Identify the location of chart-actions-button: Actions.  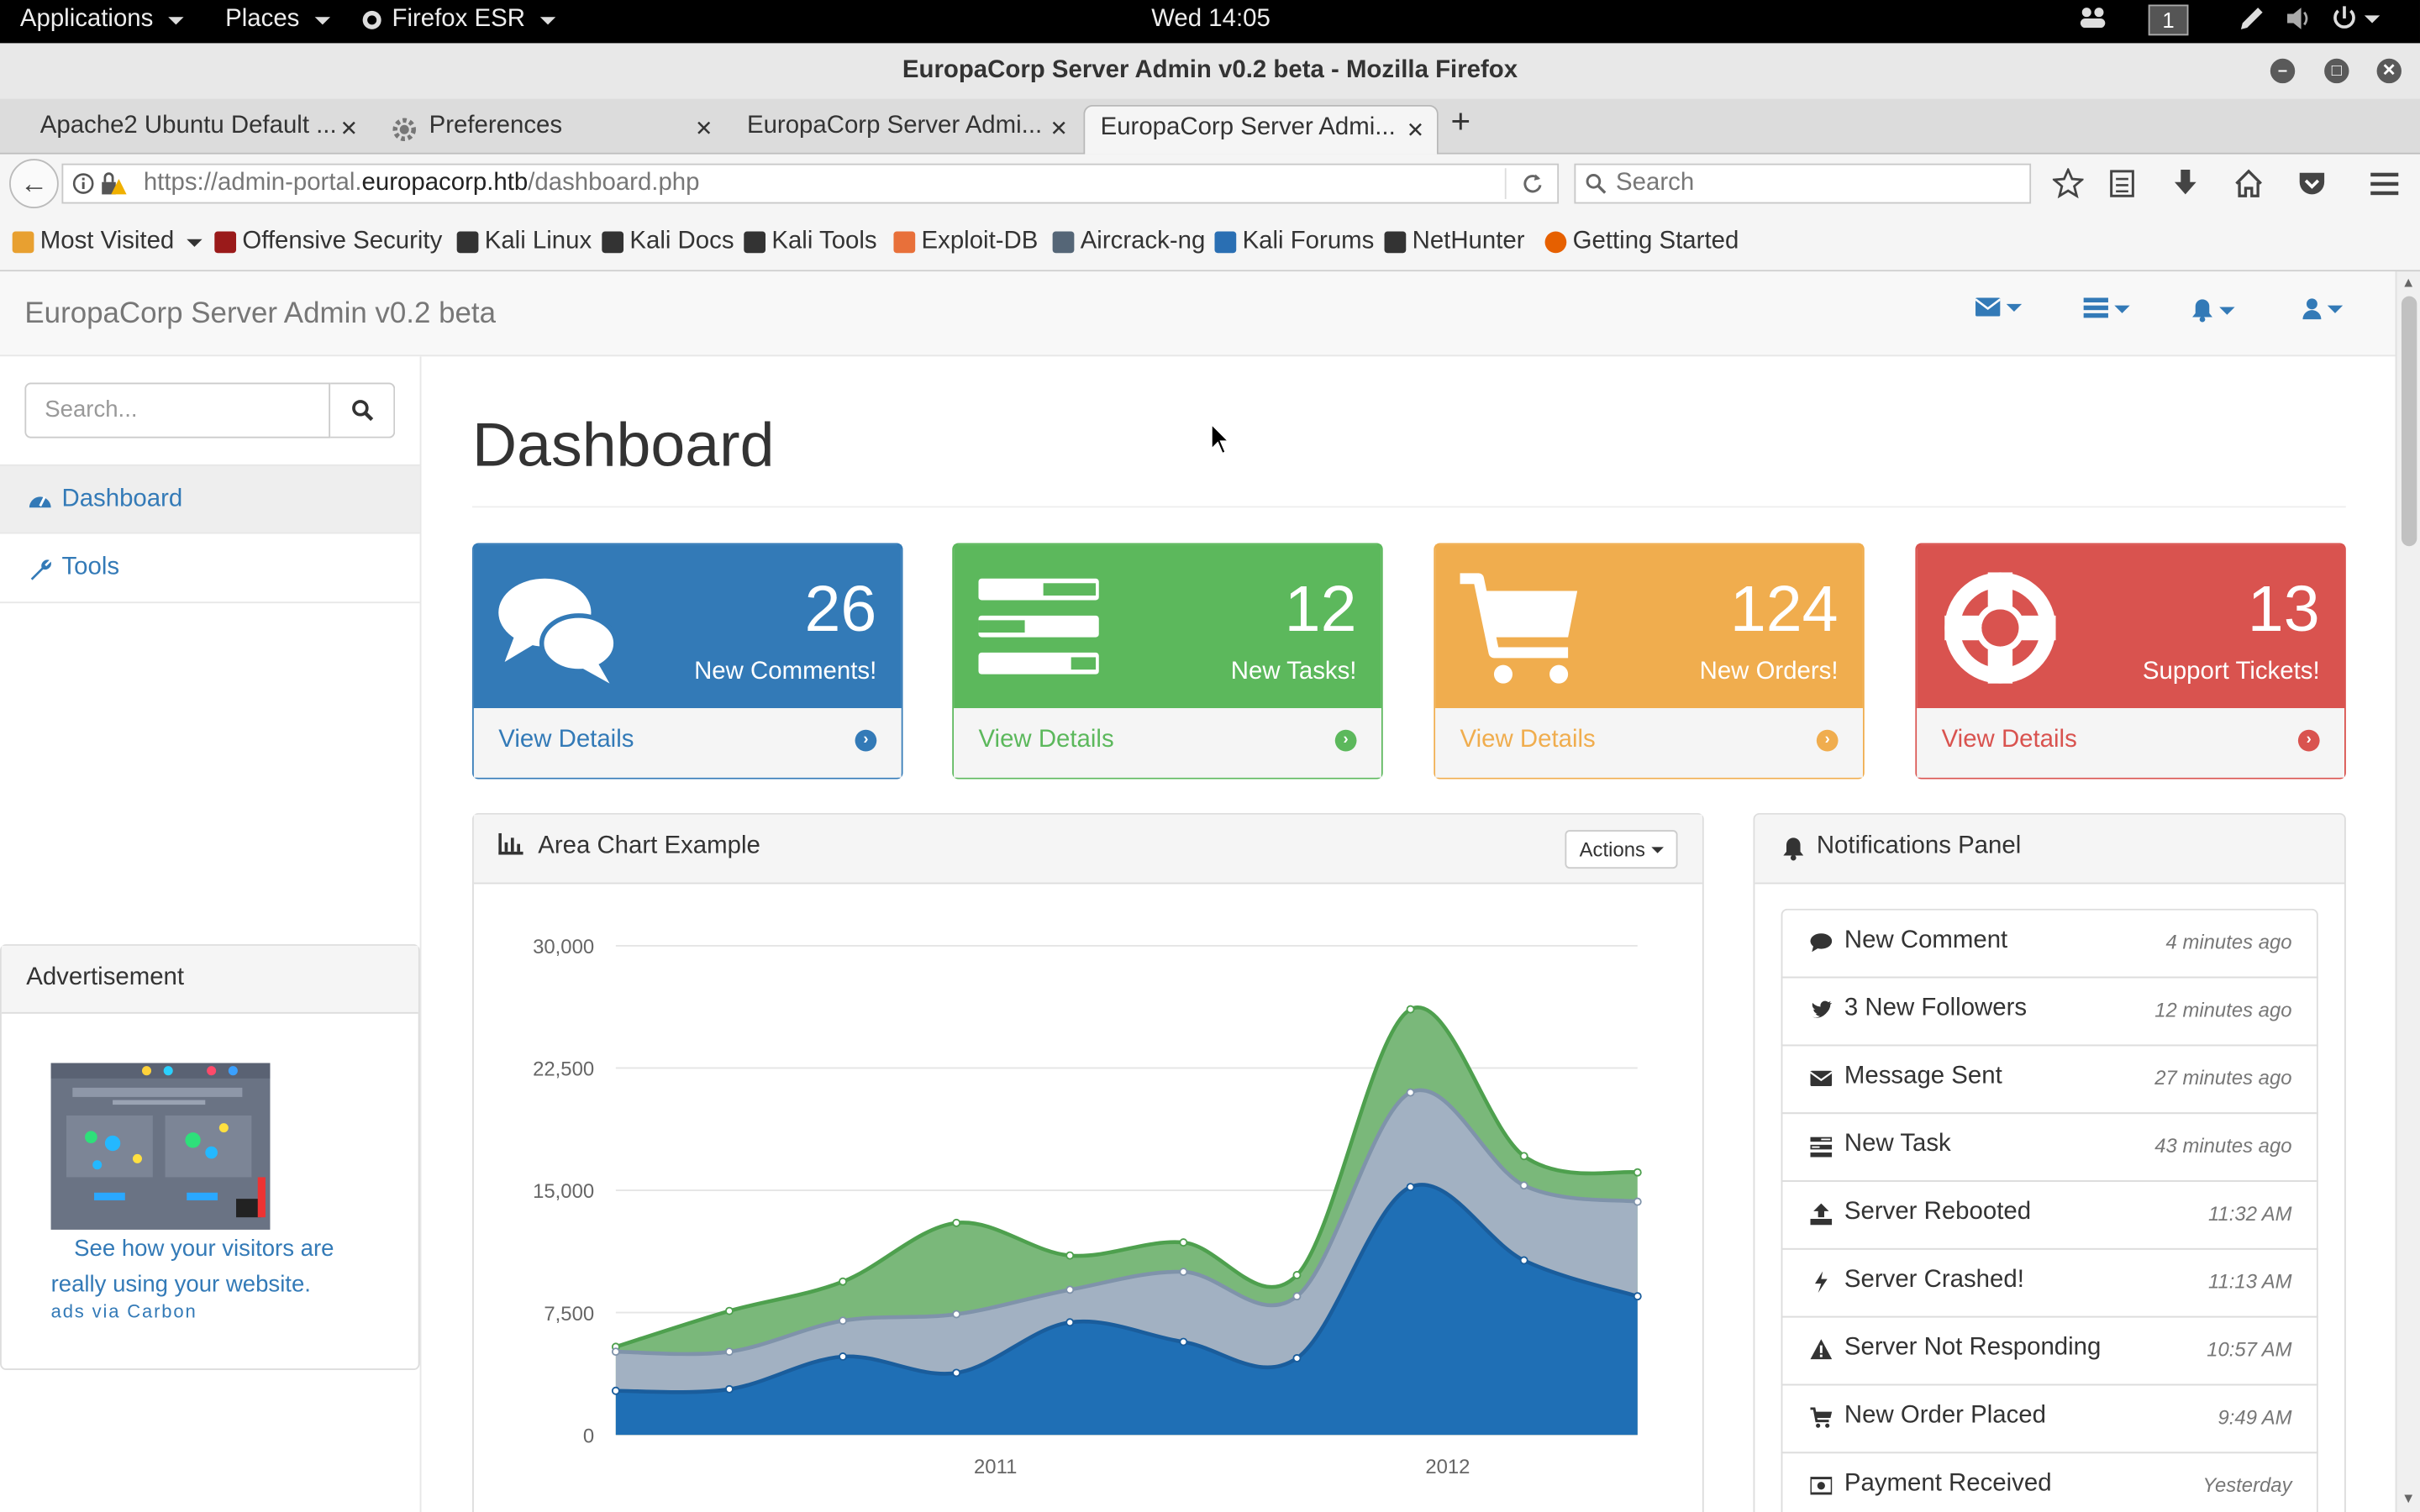
(1621, 849).